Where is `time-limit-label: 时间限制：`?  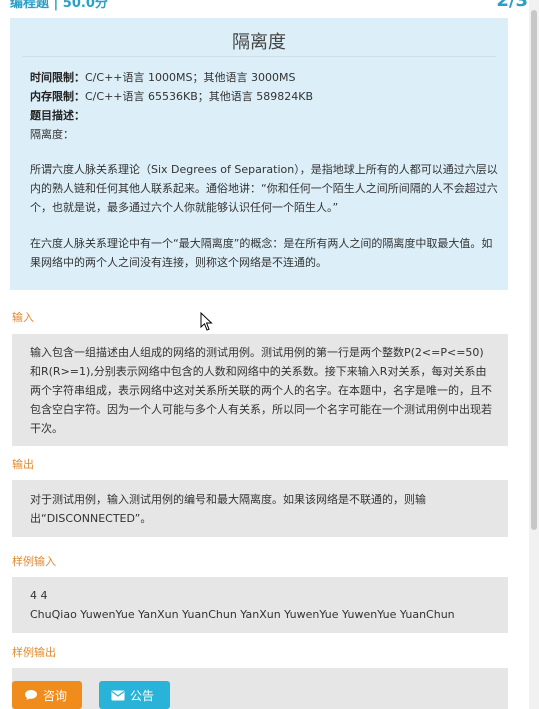 time-limit-label: 时间限制： is located at coordinates (57, 77).